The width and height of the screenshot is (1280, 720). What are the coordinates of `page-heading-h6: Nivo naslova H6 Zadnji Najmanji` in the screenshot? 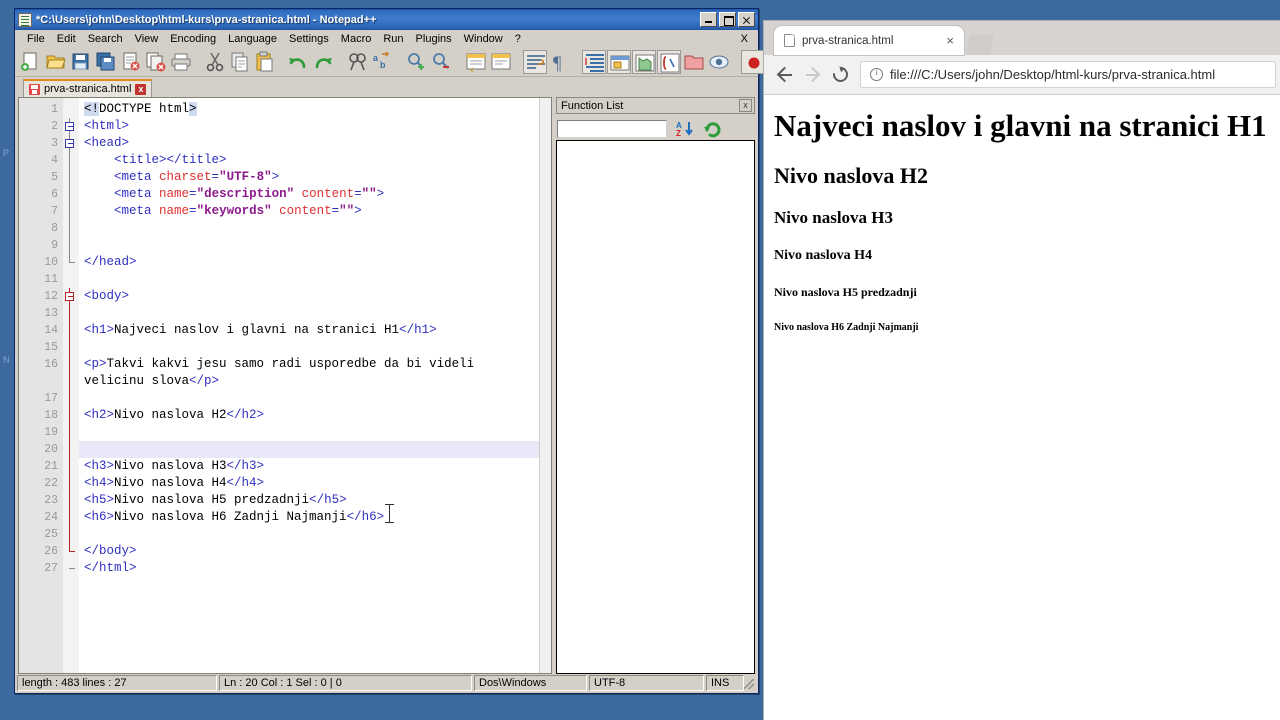 It's located at (846, 328).